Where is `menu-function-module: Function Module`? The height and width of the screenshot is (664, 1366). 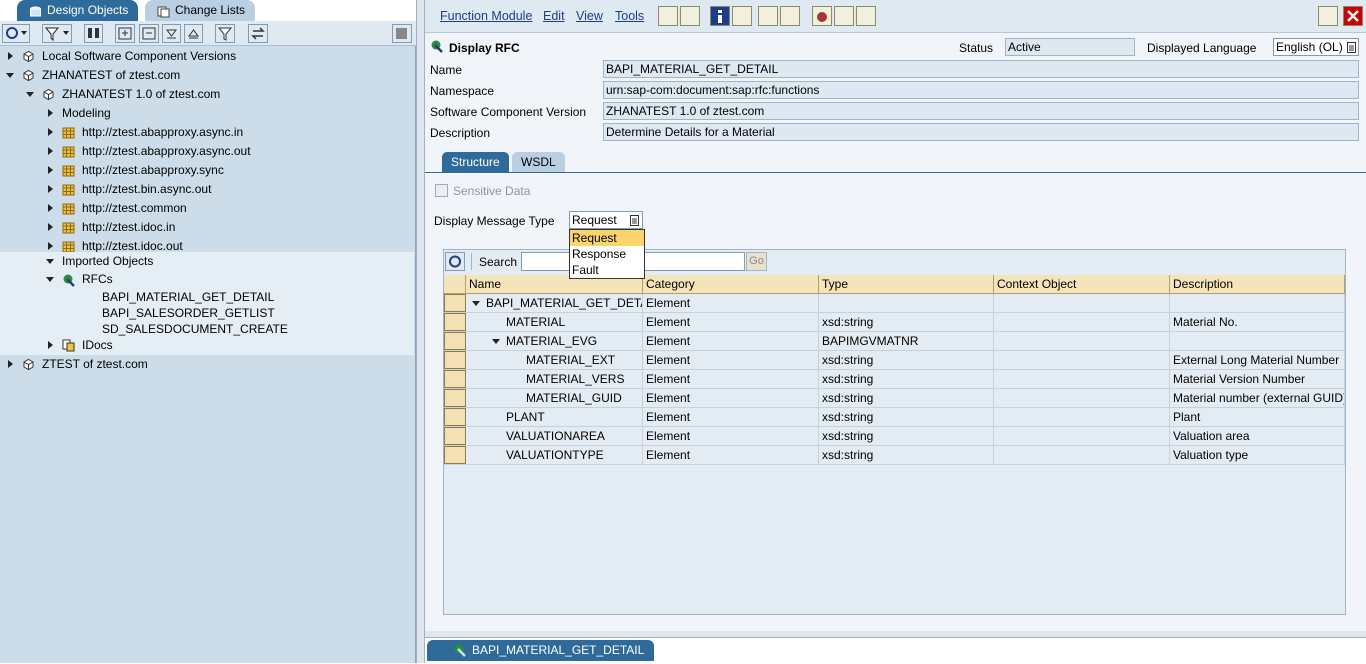
menu-function-module: Function Module is located at coordinates (486, 16).